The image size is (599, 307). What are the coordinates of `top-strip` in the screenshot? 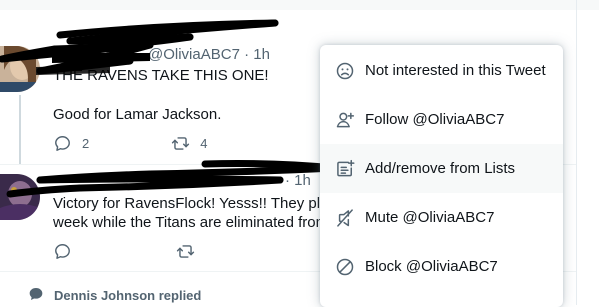 It's located at (299, 5).